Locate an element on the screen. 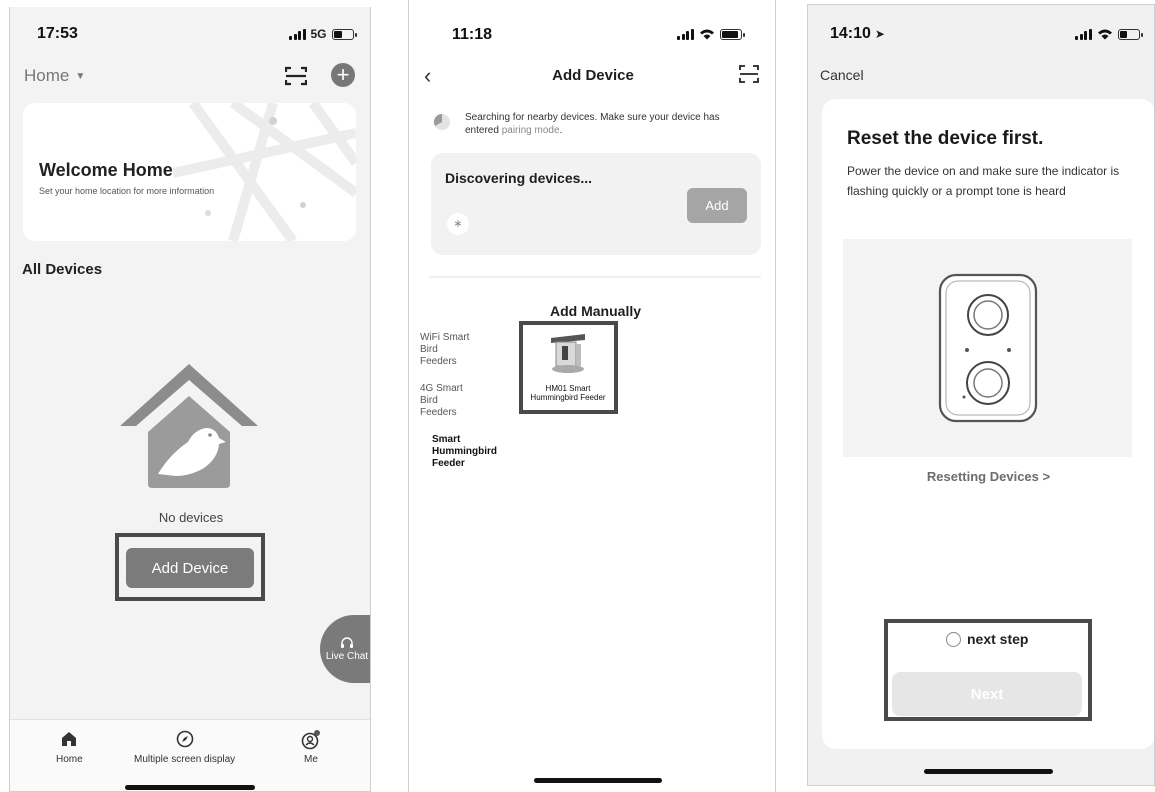  bluetooth-icon: ∗ is located at coordinates (458, 224).